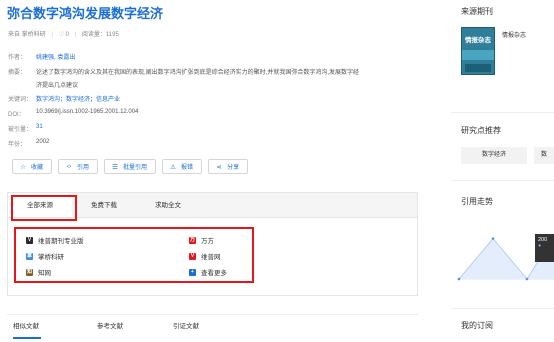 The image size is (554, 342). What do you see at coordinates (100, 35) in the screenshot?
I see `read-count: 阅读量：1195` at bounding box center [100, 35].